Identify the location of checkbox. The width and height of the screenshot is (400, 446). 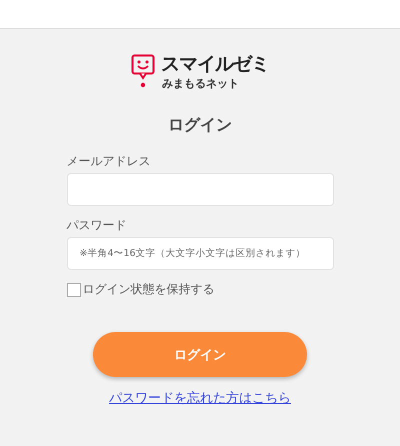
(73, 289).